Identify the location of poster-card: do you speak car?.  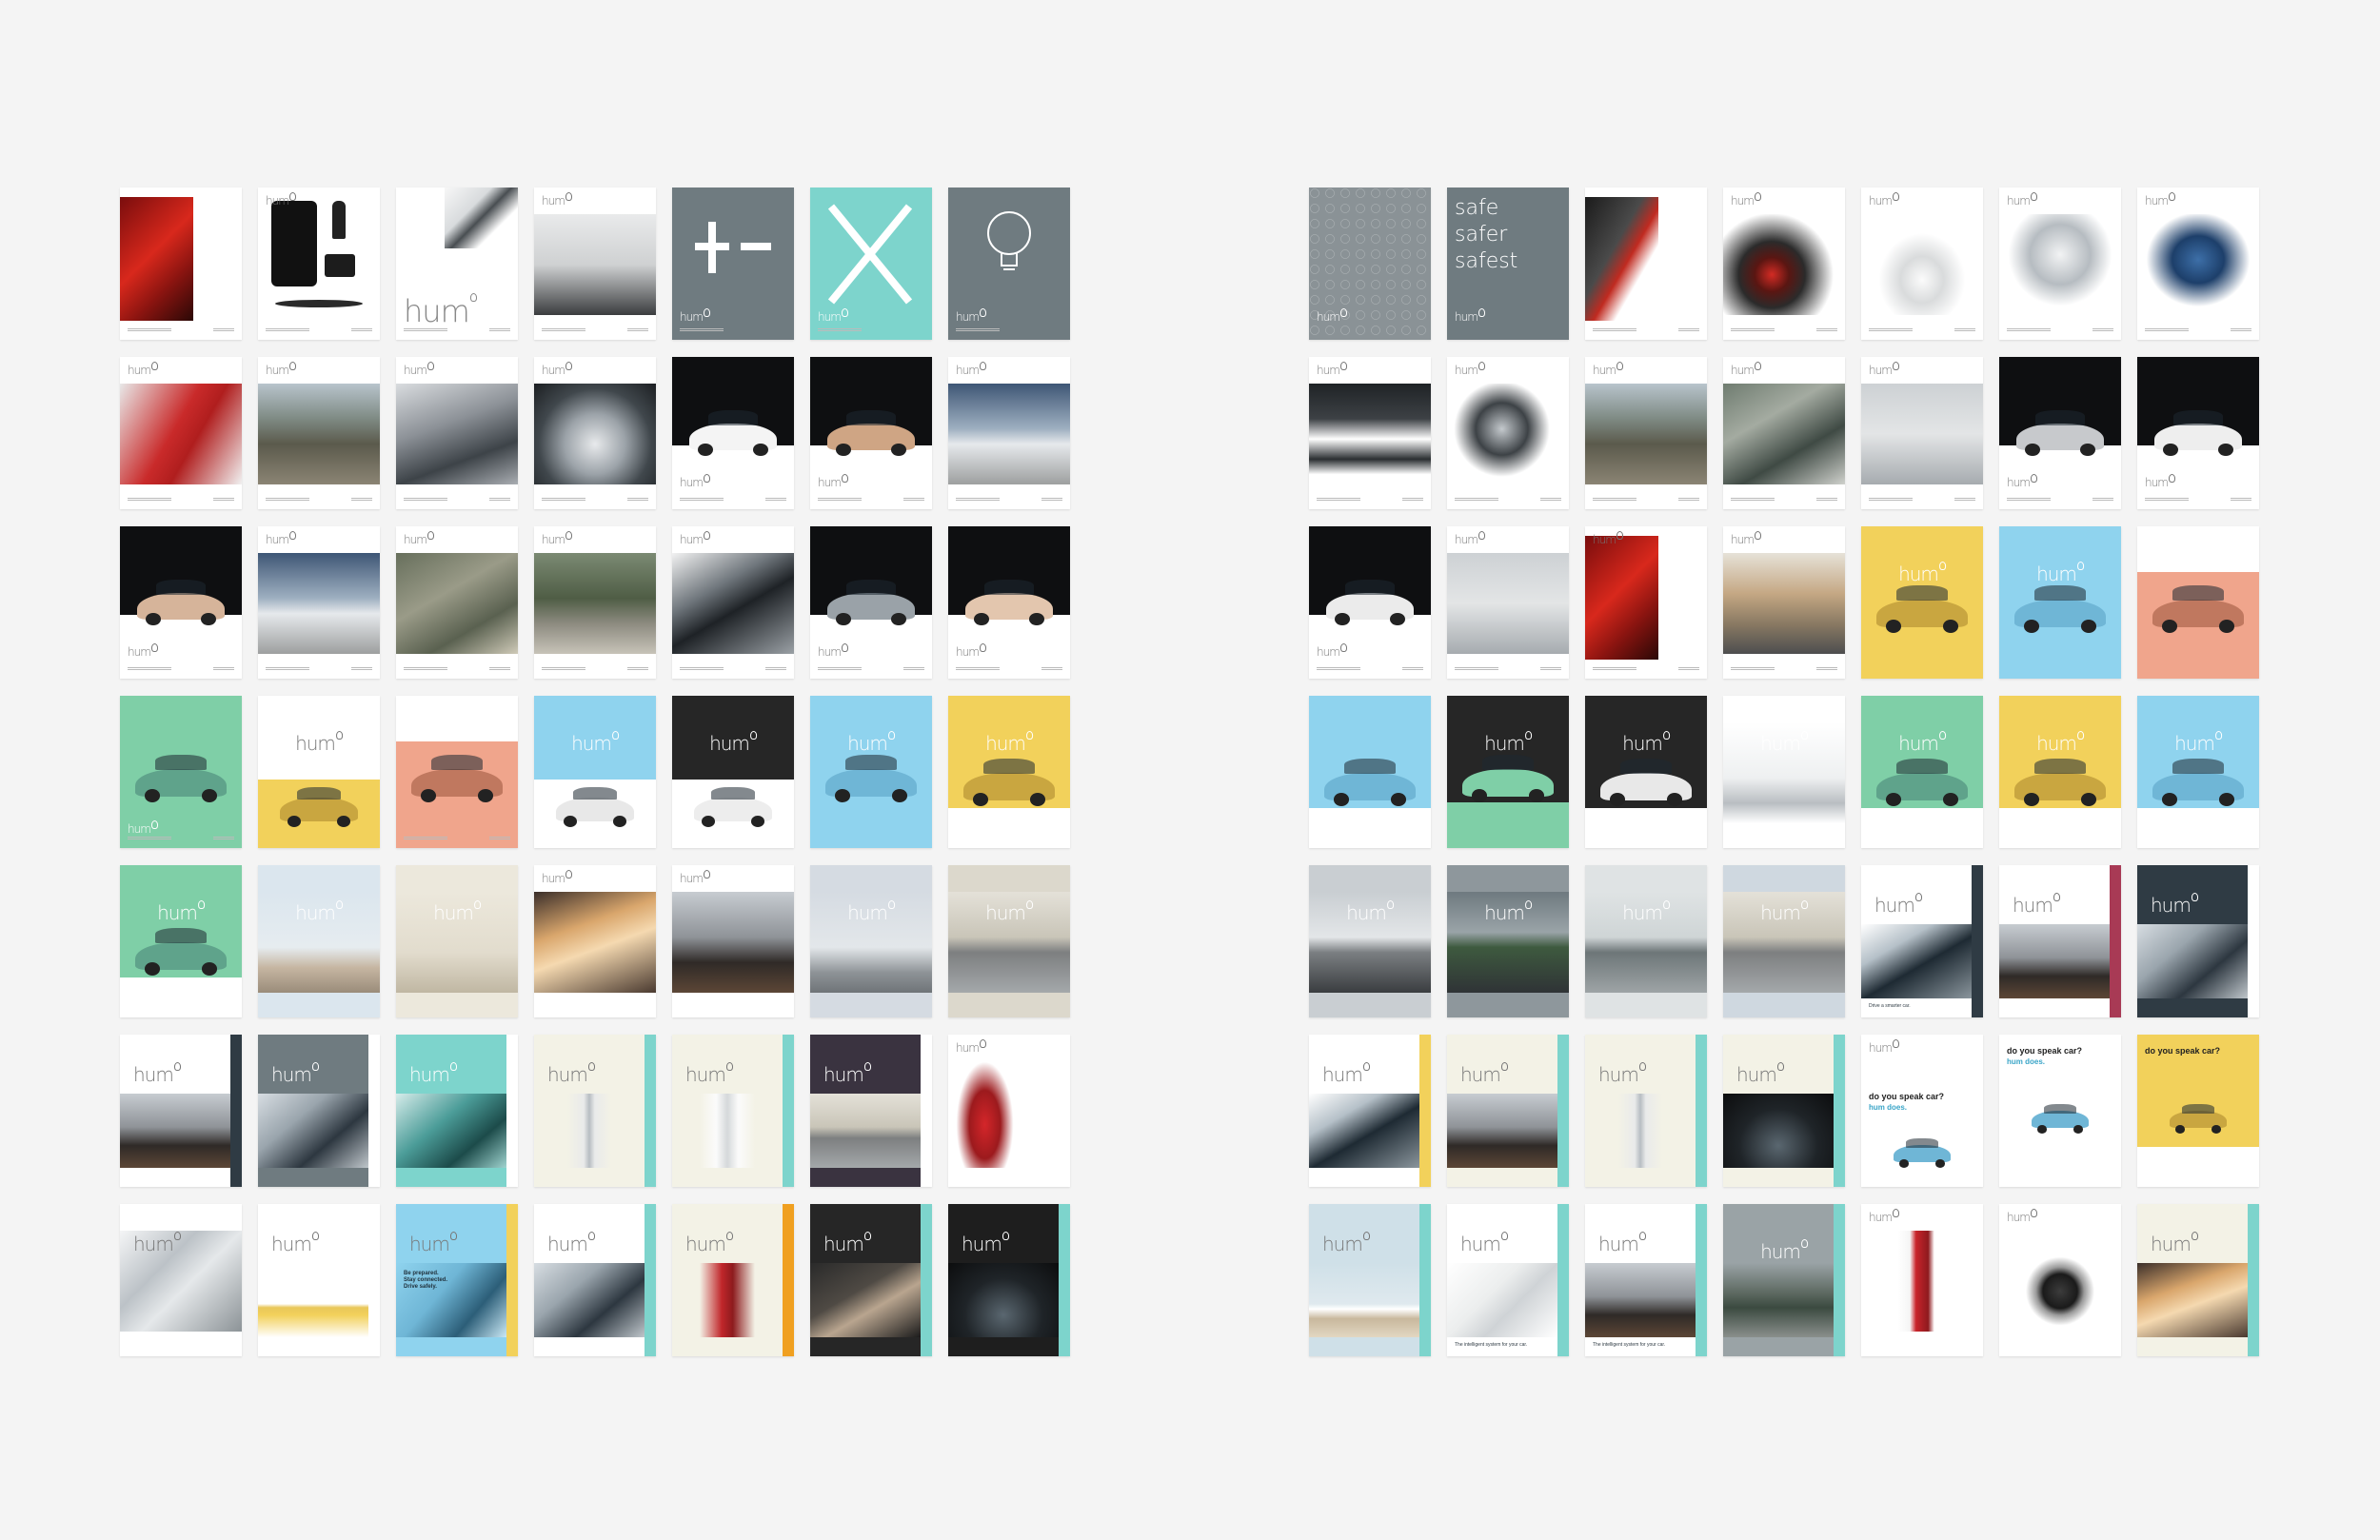
(2198, 1111).